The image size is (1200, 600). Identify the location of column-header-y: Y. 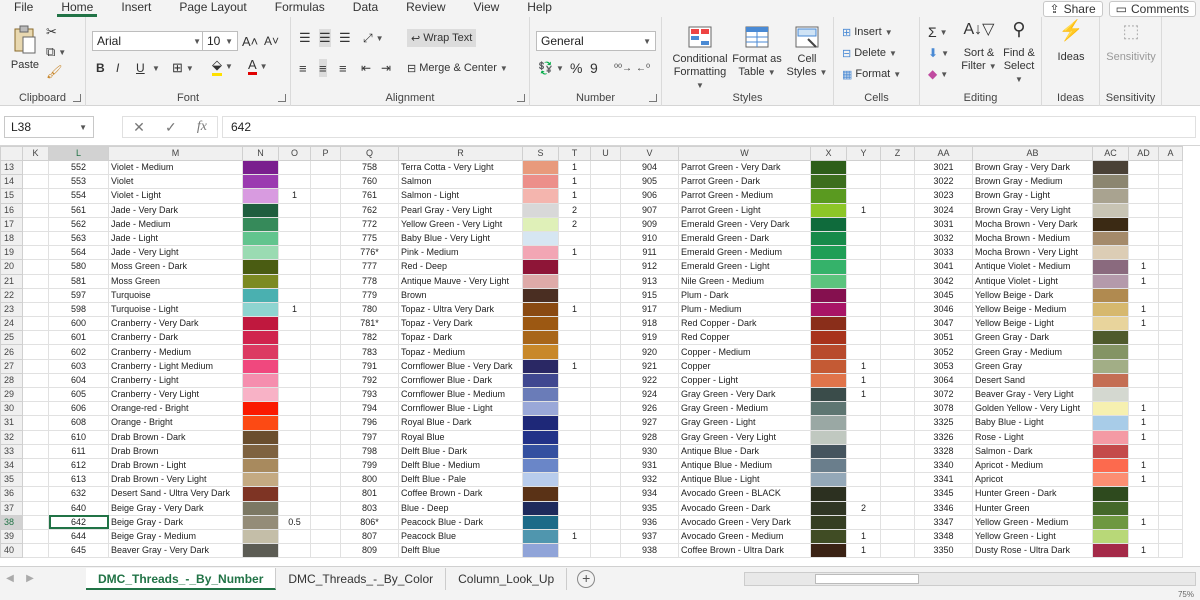
(863, 153).